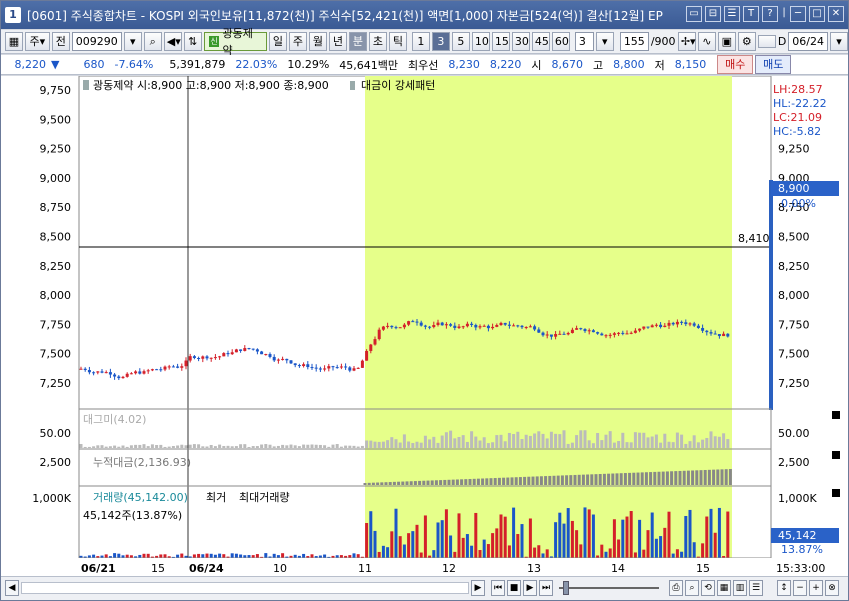 The image size is (849, 601). I want to click on open-price: 8,670, so click(567, 64).